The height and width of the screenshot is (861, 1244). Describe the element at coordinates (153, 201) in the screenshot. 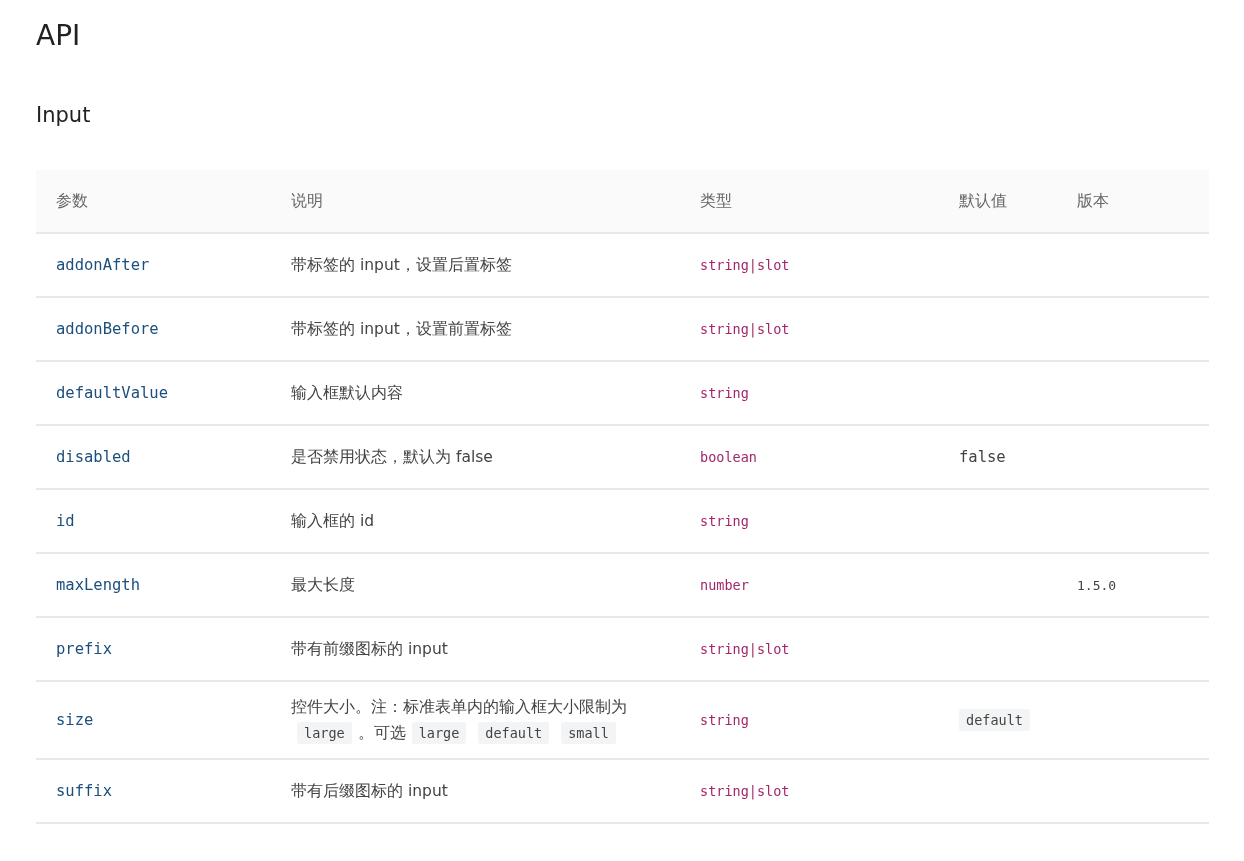

I see `column-header: 参数` at that location.